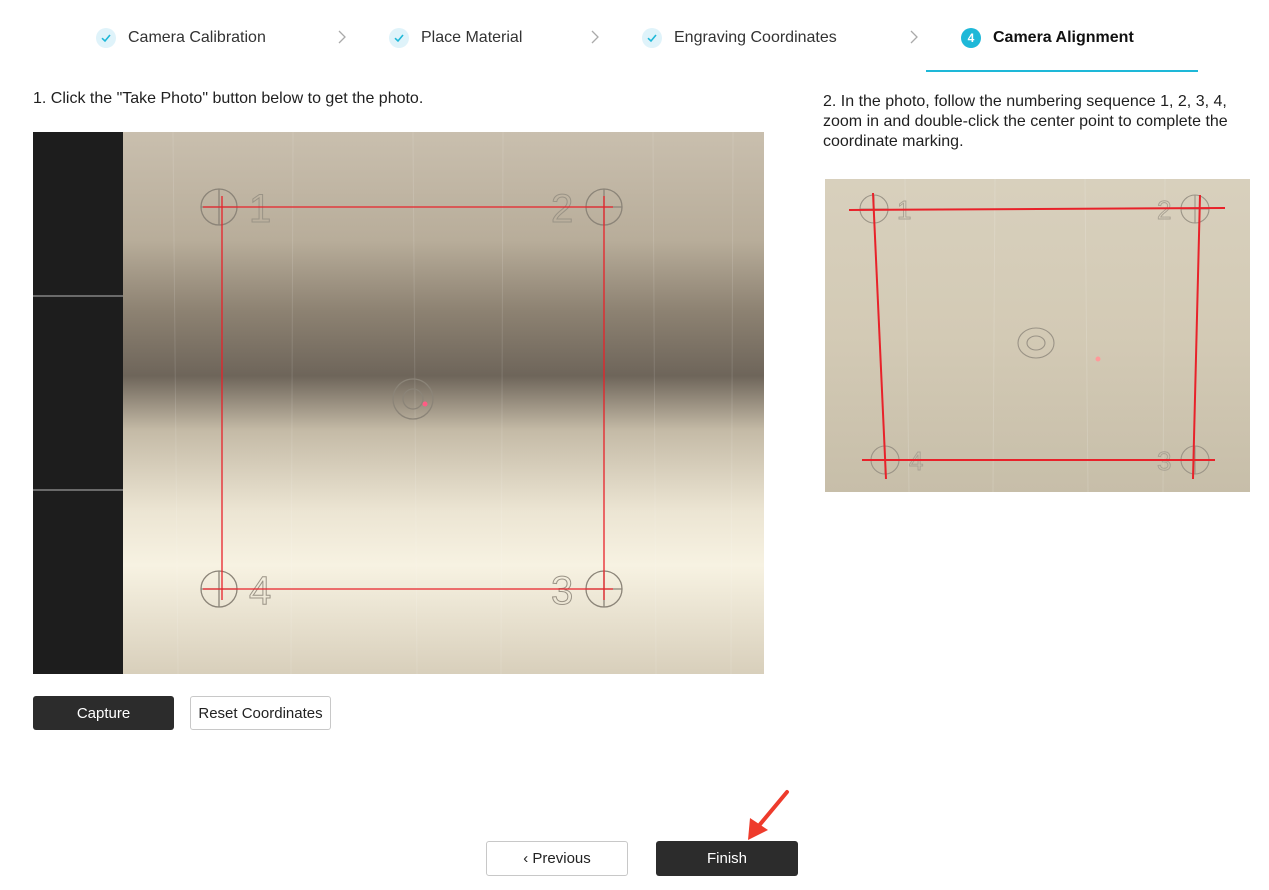  Describe the element at coordinates (260, 591) in the screenshot. I see `corner-label-4: 4` at that location.